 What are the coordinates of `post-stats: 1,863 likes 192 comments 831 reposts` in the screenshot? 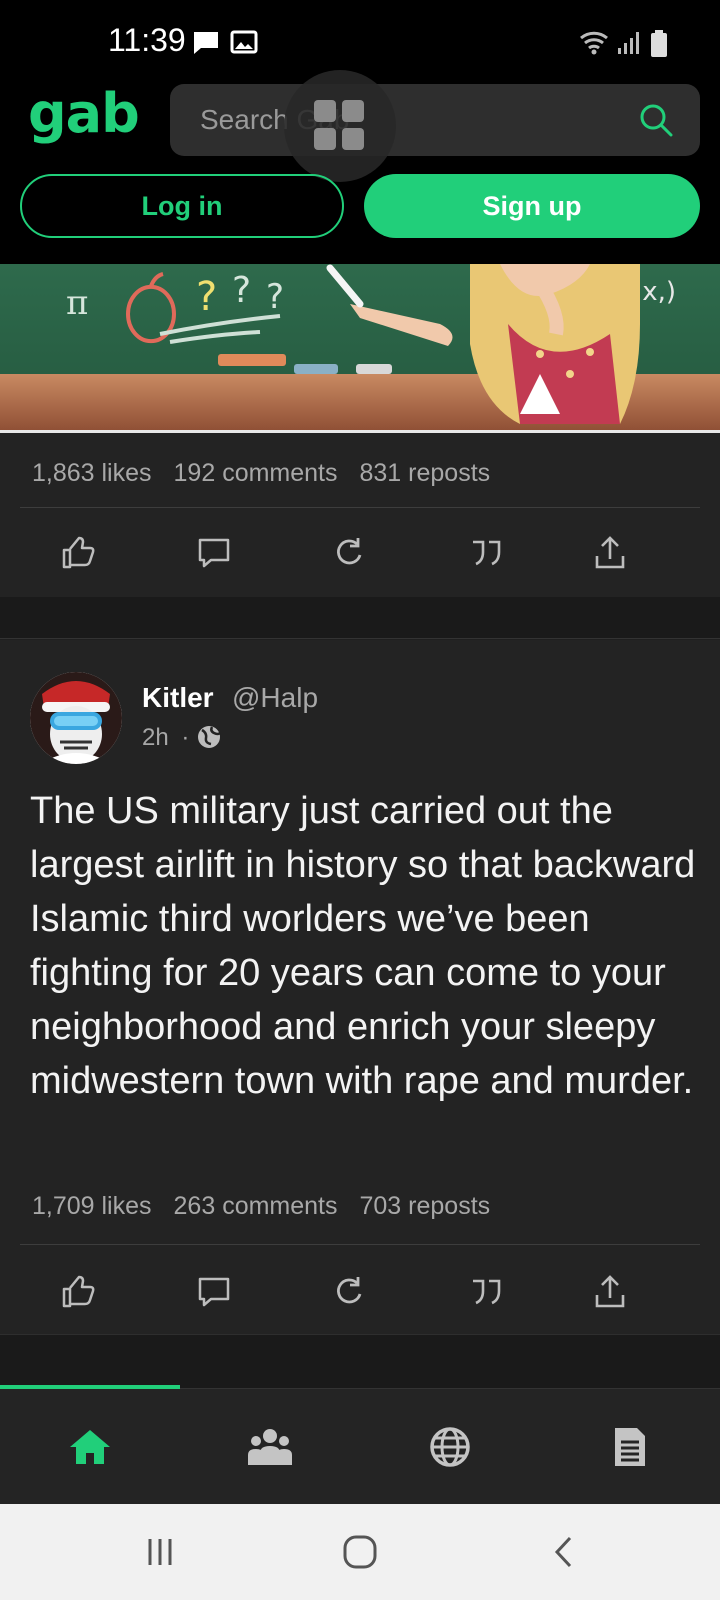 It's located at (261, 473).